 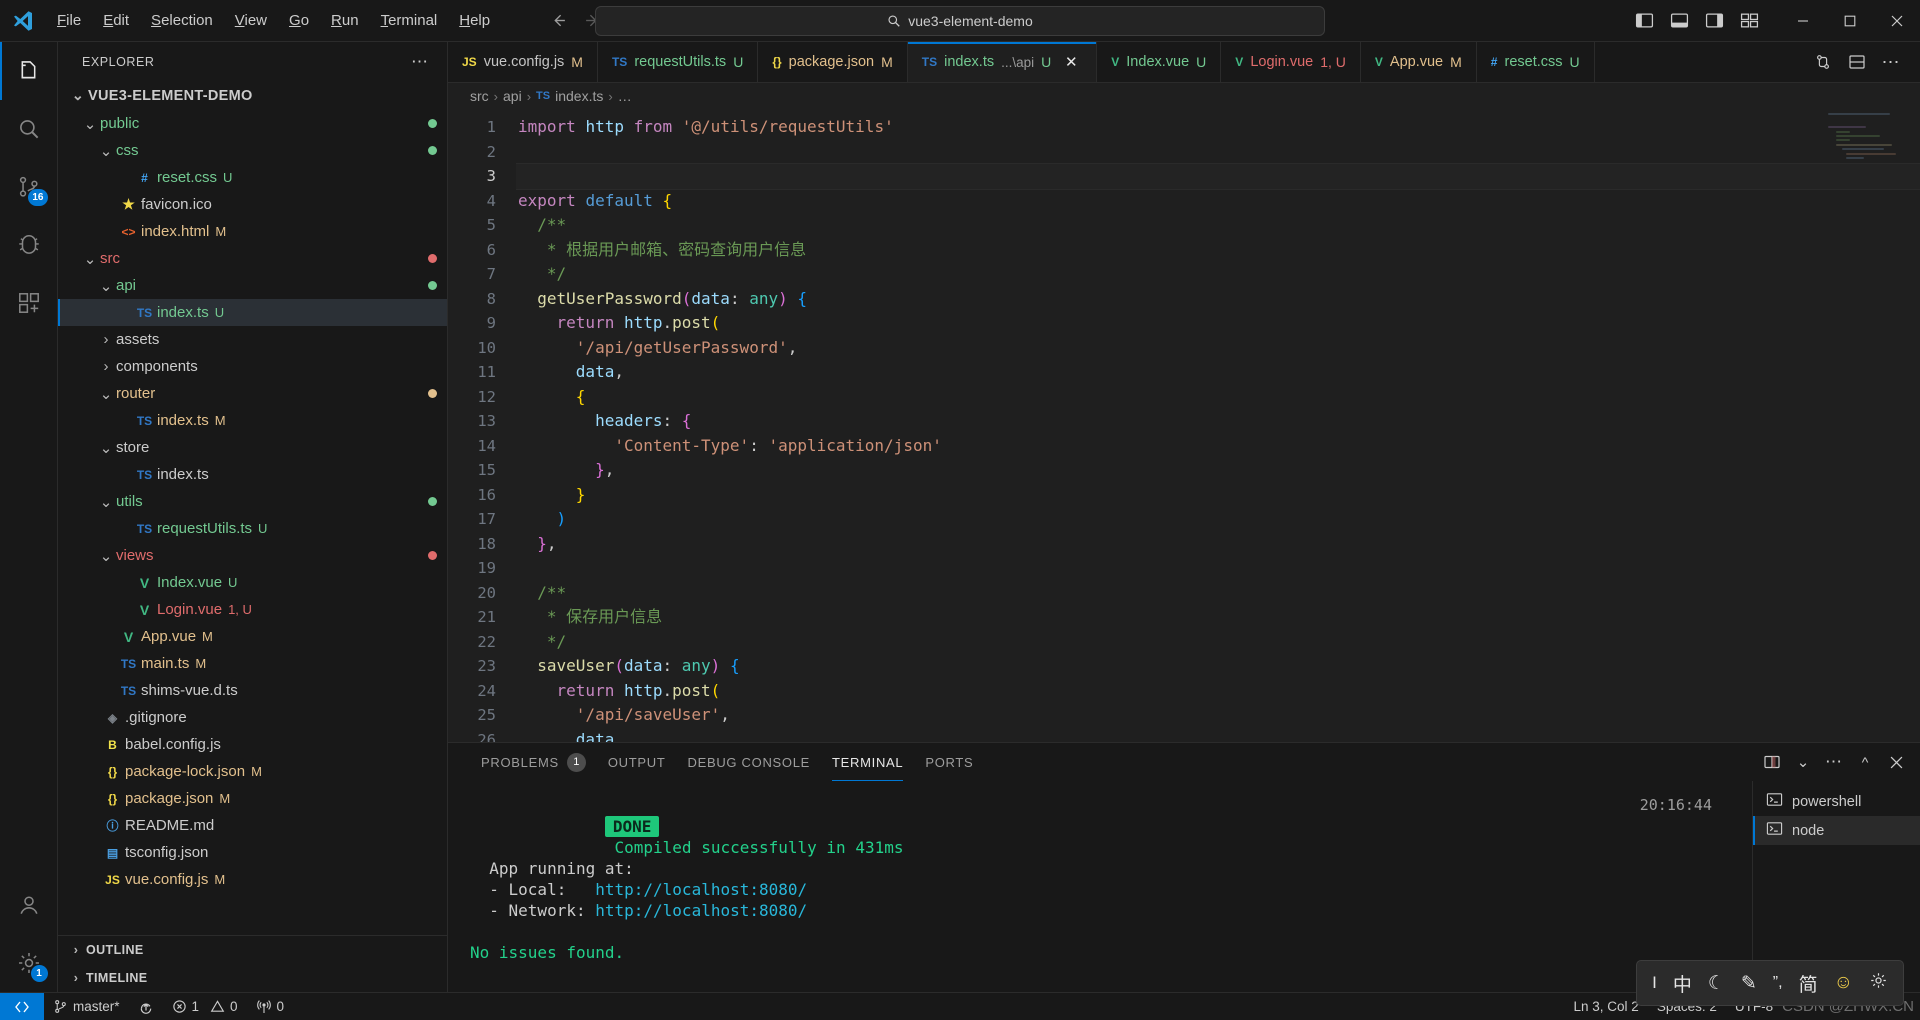 What do you see at coordinates (474, 20) in the screenshot?
I see `menu-help: Help` at bounding box center [474, 20].